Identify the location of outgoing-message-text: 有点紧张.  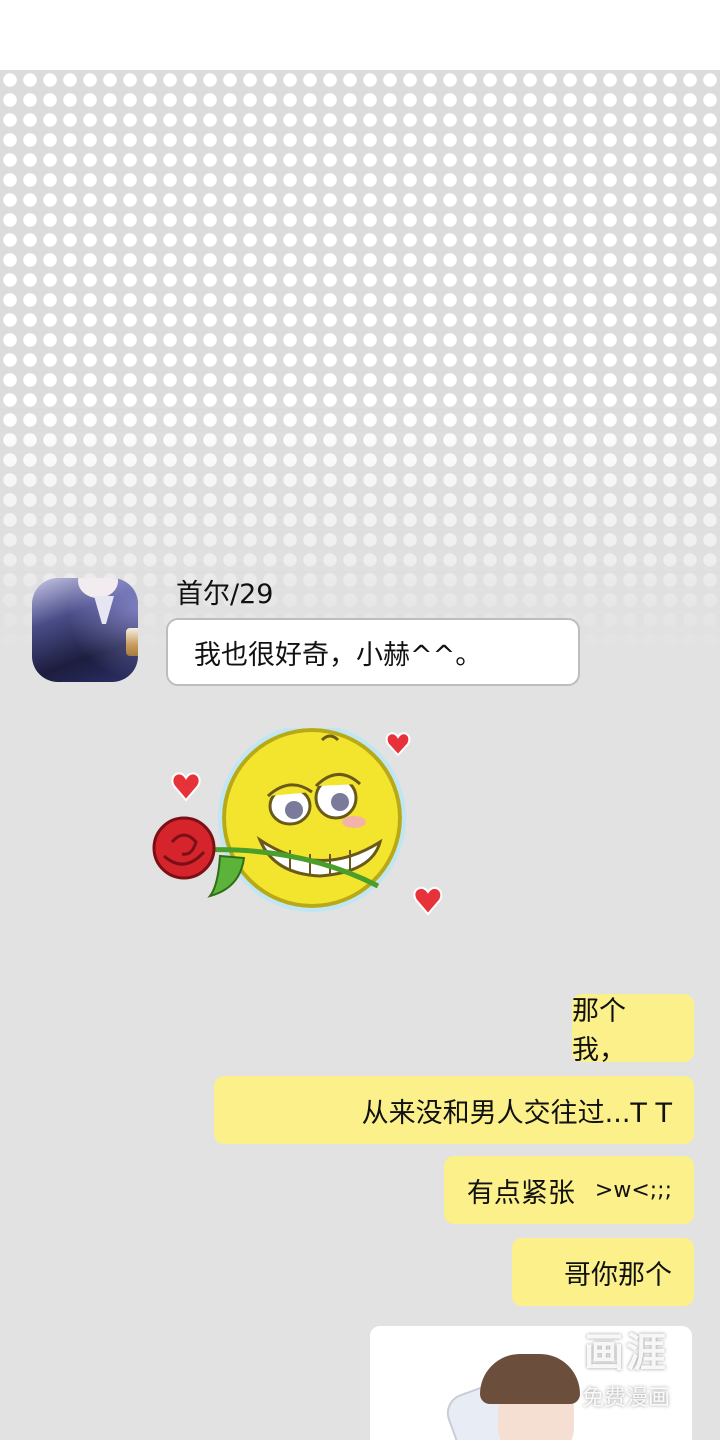
(520, 1193).